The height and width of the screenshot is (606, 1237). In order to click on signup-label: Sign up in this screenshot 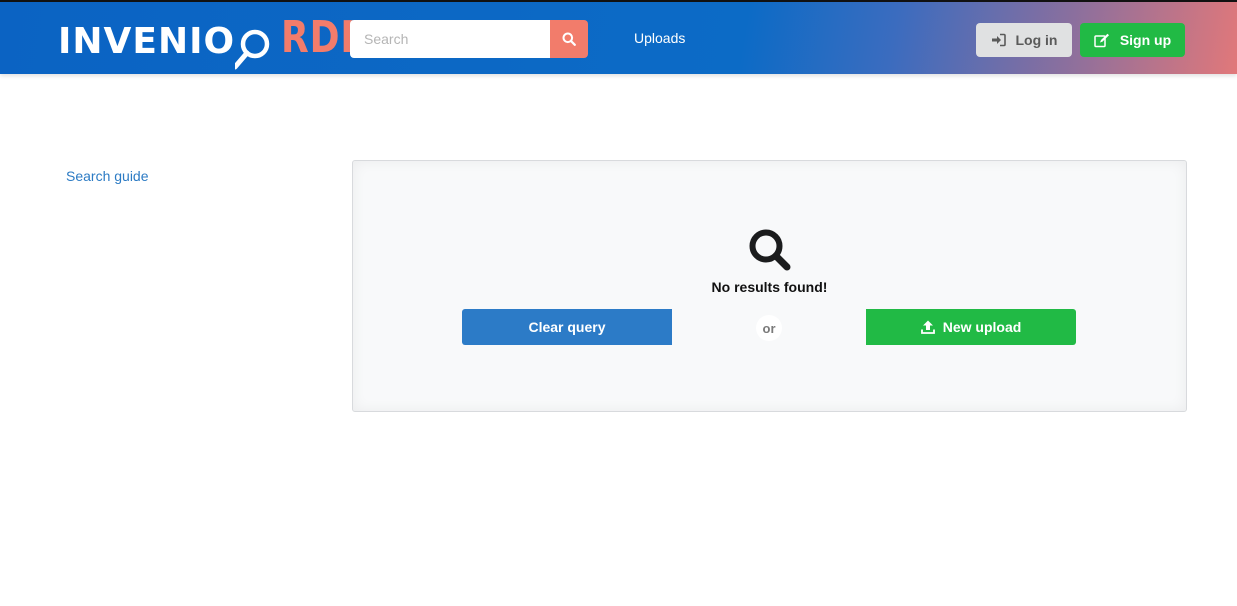, I will do `click(1145, 40)`.